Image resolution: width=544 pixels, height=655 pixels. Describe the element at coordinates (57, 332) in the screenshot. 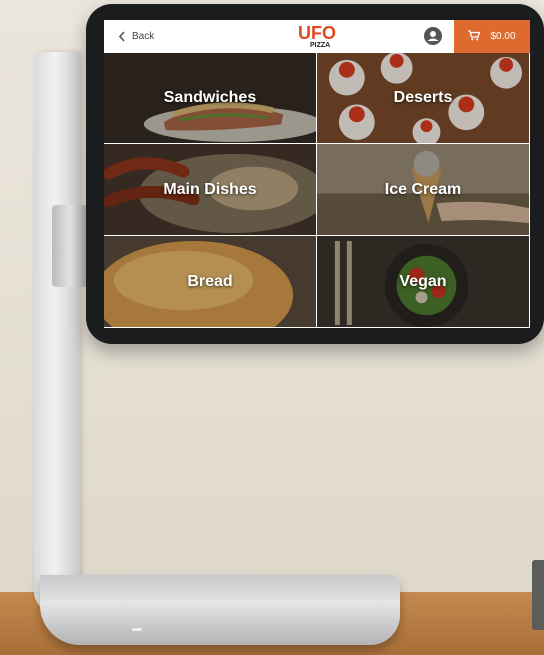

I see `tablet-stand-post` at that location.